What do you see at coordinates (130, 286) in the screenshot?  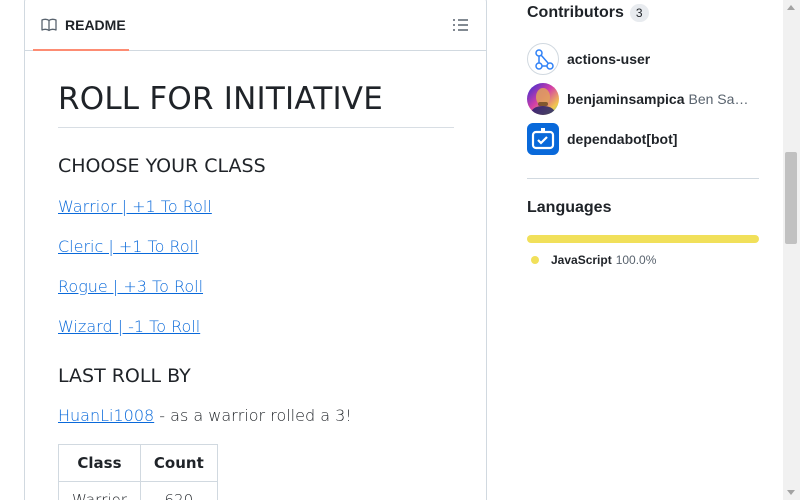 I see `class-link-rogue: Rogue | +3 To Roll` at bounding box center [130, 286].